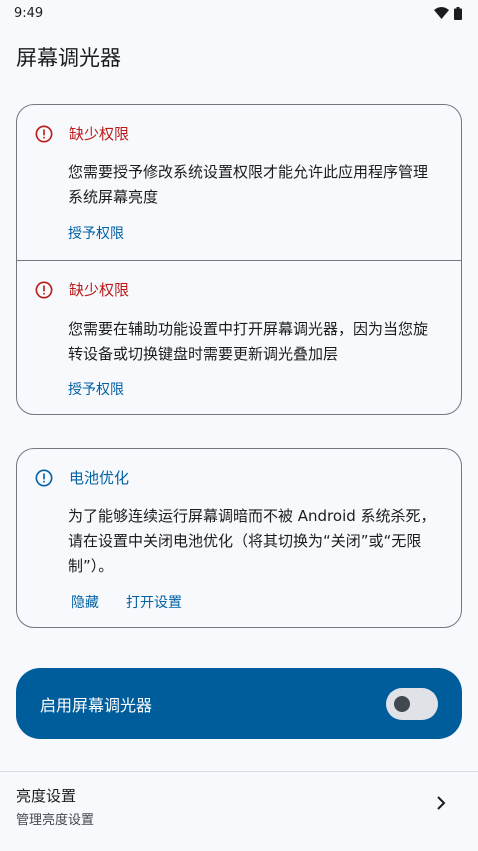 The image size is (478, 851). I want to click on battery-title: 电池优化, so click(99, 478).